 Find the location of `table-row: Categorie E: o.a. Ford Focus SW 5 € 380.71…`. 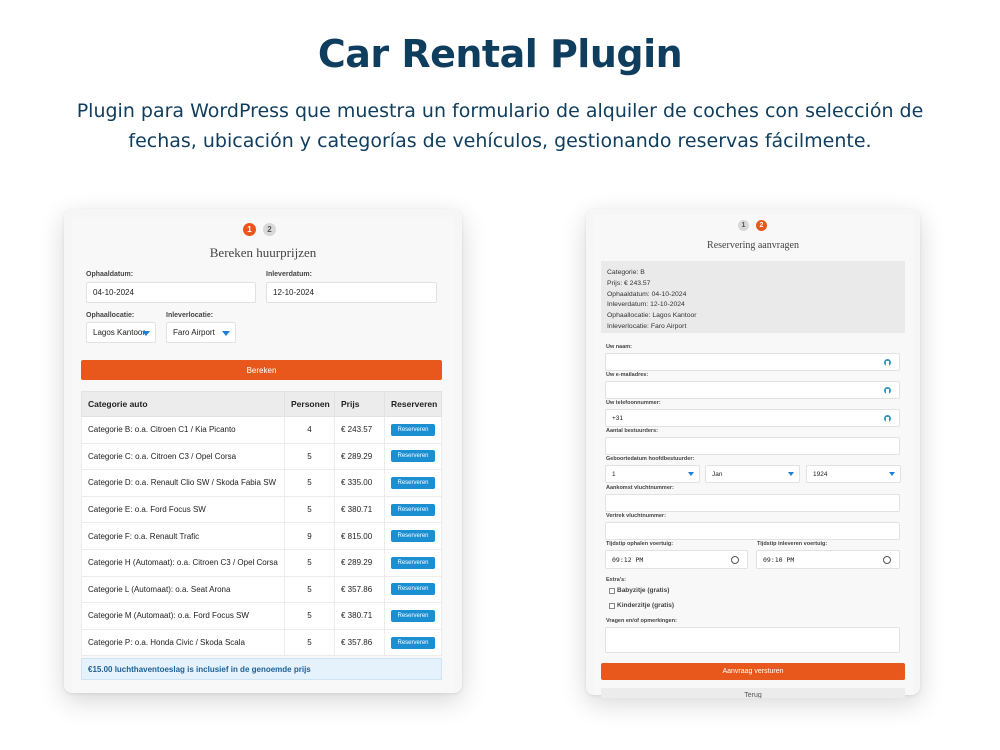

table-row: Categorie E: o.a. Ford Focus SW 5 € 380.71… is located at coordinates (261, 509).